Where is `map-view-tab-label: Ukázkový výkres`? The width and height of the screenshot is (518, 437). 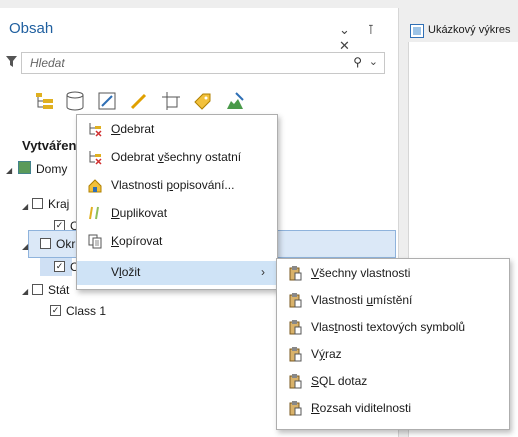
map-view-tab-label: Ukázkový výkres is located at coordinates (469, 30).